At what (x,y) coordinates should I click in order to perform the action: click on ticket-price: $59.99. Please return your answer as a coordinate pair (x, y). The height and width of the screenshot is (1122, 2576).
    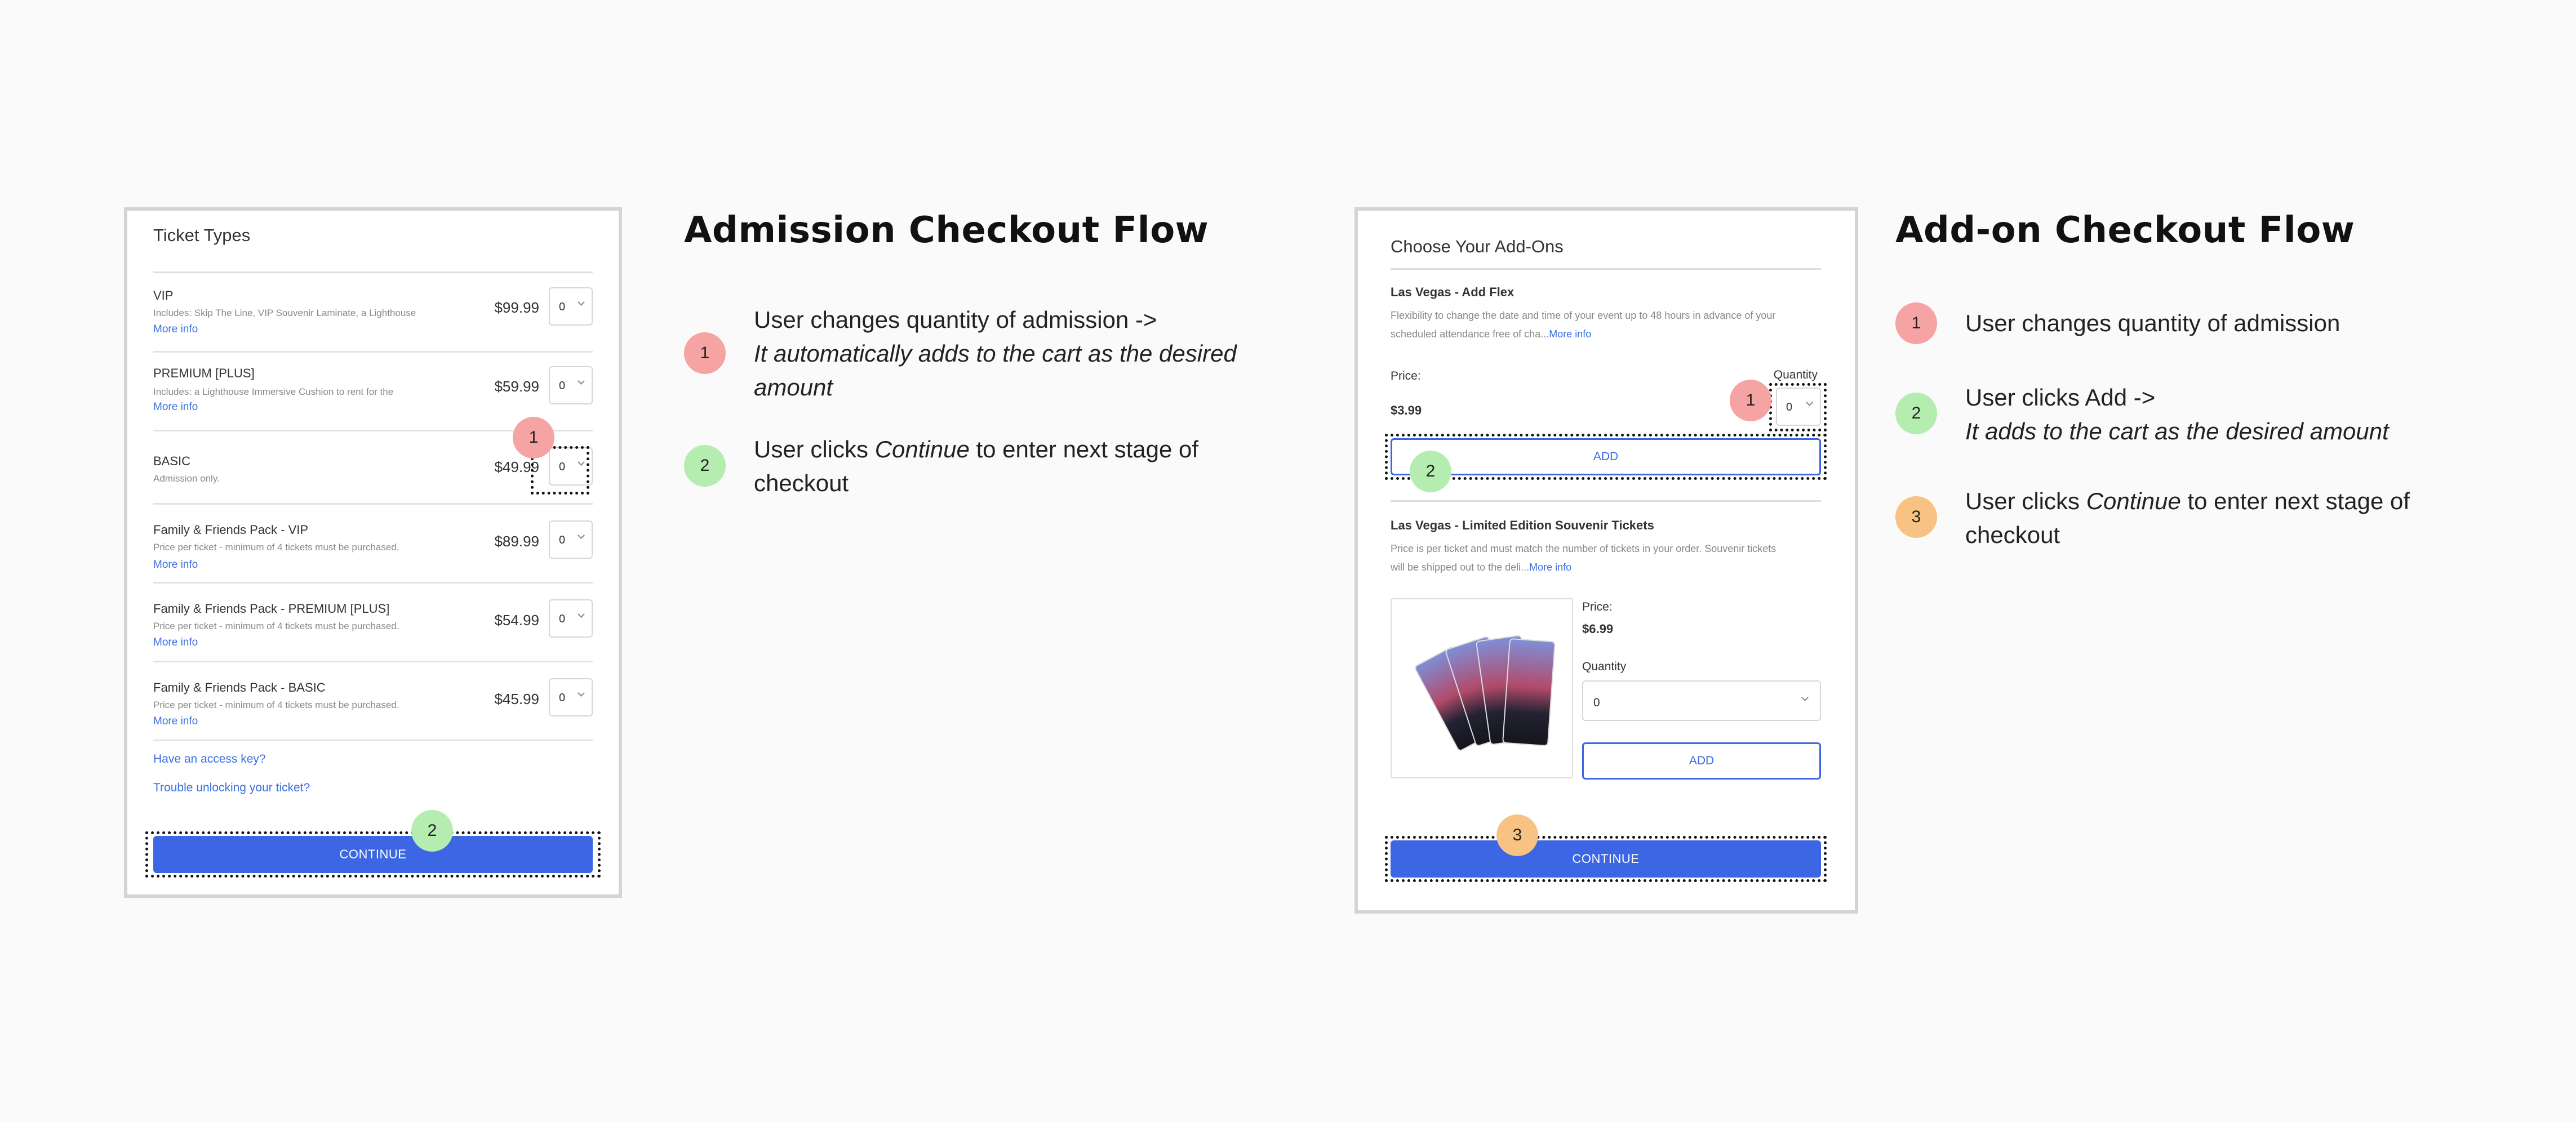
    Looking at the image, I should click on (516, 387).